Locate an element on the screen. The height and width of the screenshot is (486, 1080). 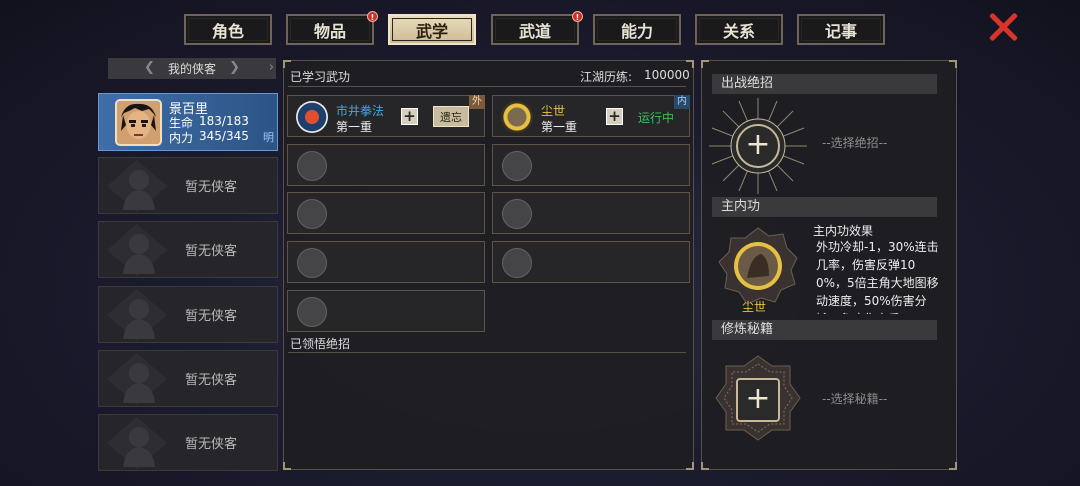
tab-label: 记事 is located at coordinates (840, 31).